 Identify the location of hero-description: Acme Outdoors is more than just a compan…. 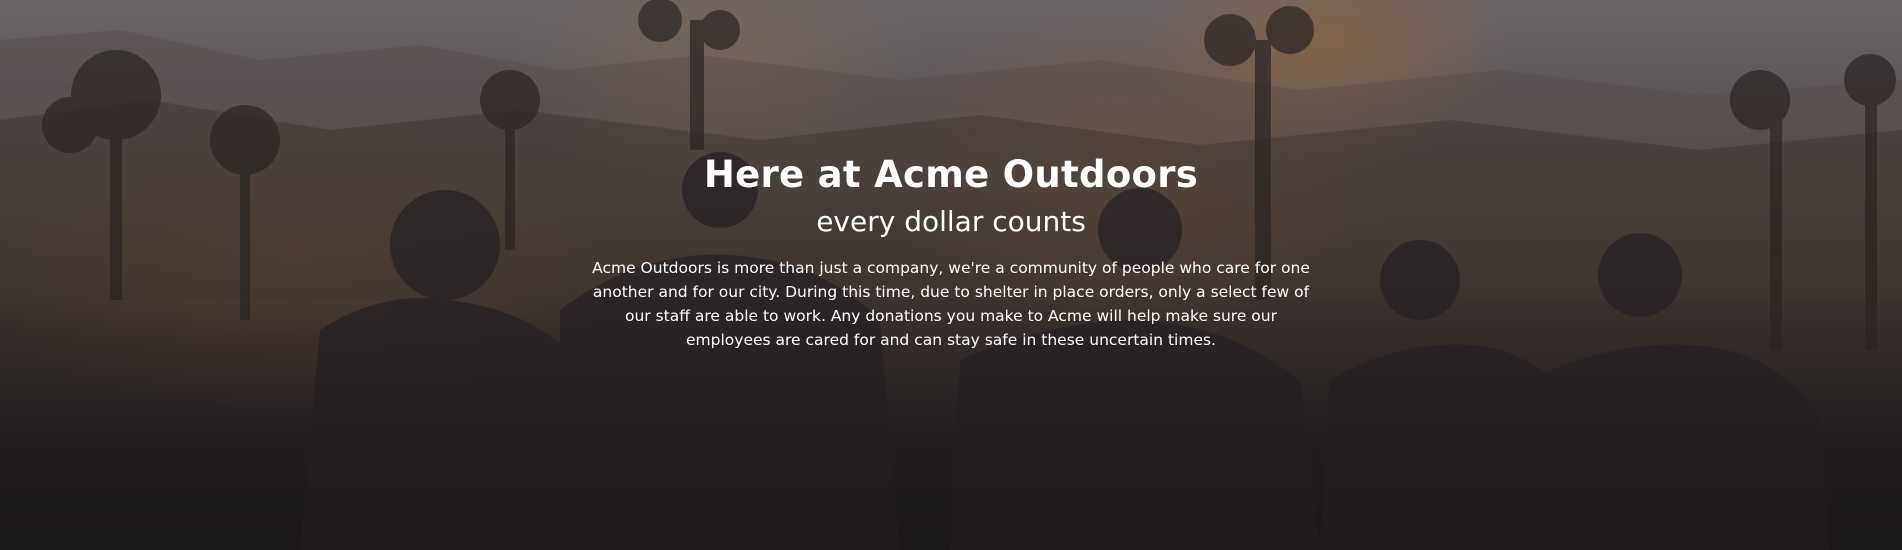
(951, 304).